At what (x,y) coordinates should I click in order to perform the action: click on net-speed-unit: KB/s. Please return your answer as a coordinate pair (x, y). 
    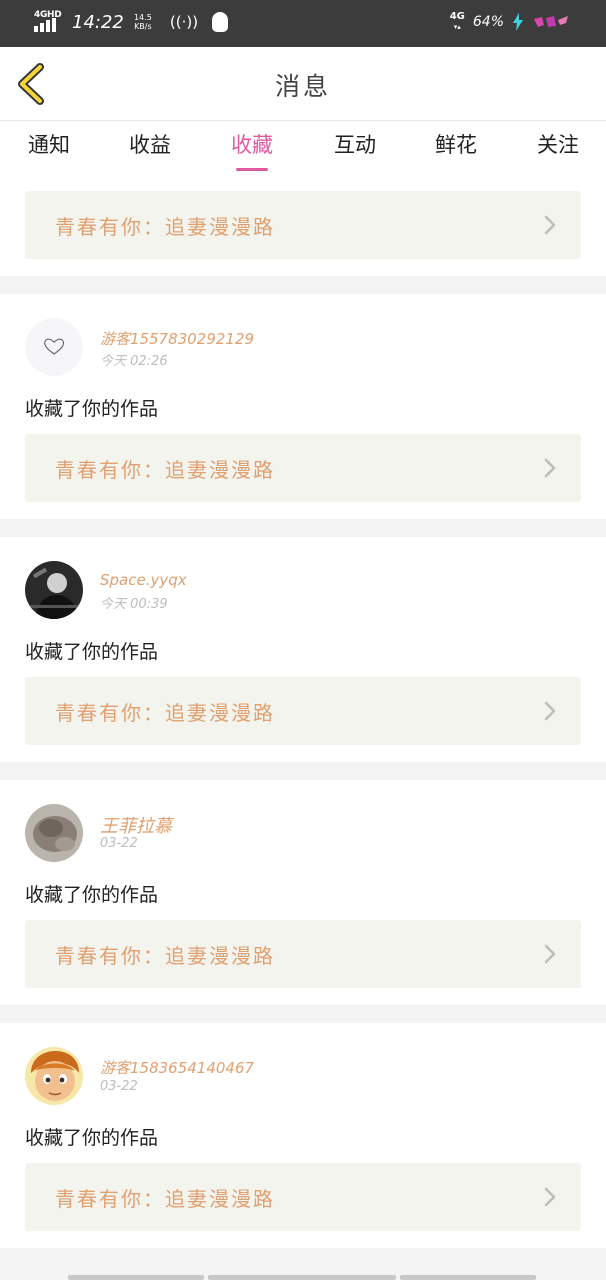
    Looking at the image, I should click on (143, 26).